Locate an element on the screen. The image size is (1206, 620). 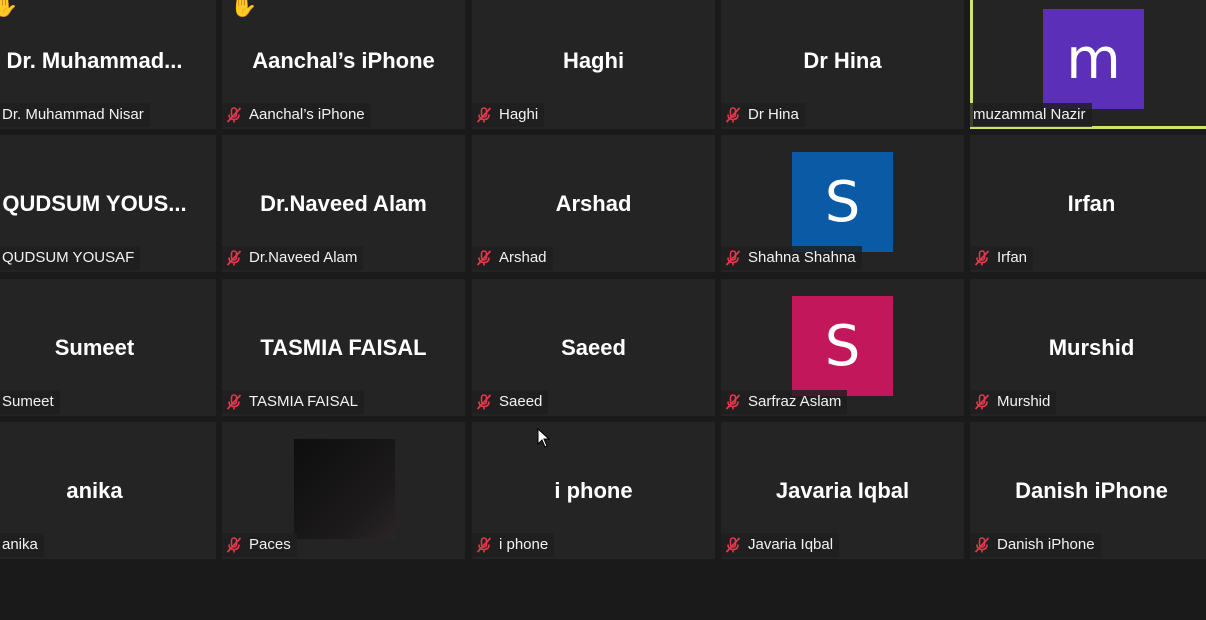
participant-name-label: Paces is located at coordinates (259, 545).